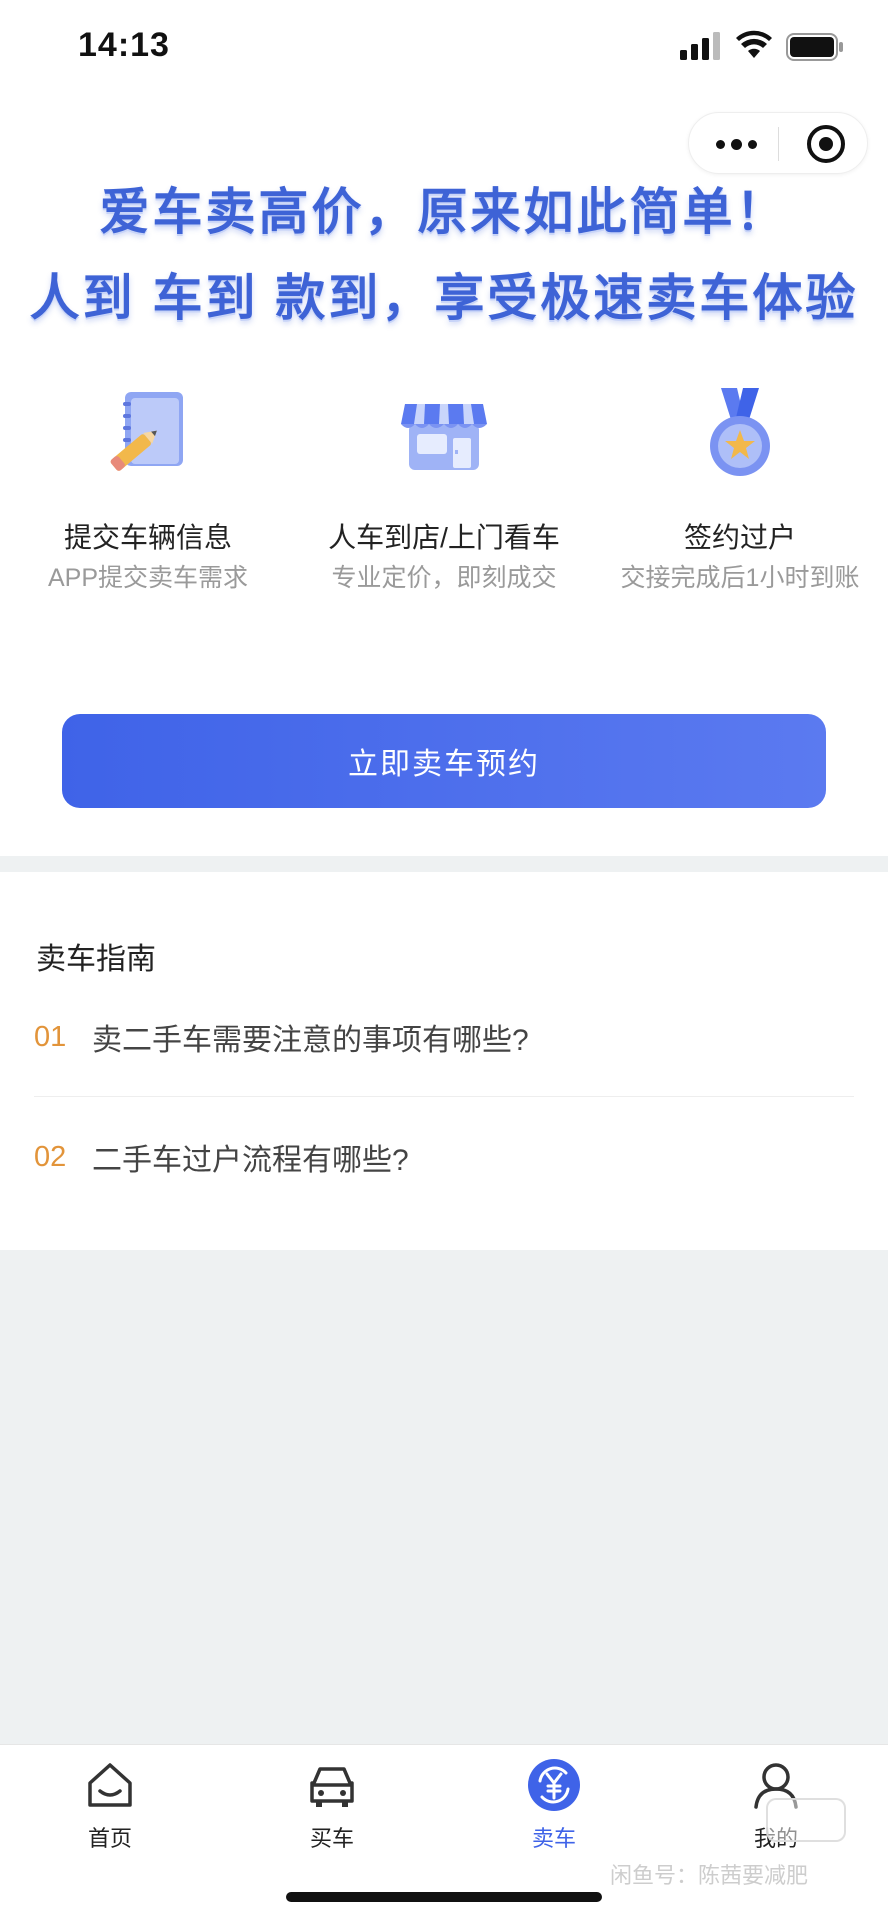 This screenshot has width=888, height=1920. Describe the element at coordinates (331, 1838) in the screenshot. I see `tab-label: 买车` at that location.